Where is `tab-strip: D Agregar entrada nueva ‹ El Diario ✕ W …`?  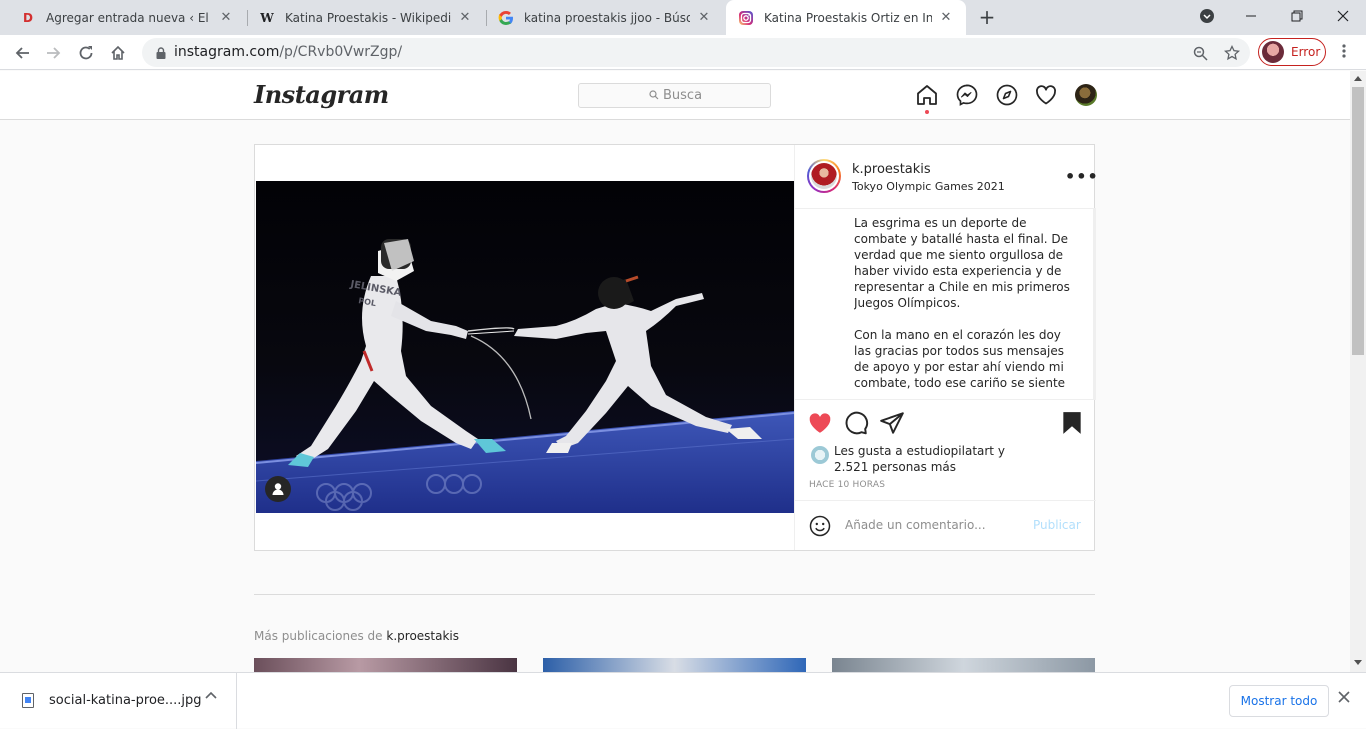
tab-strip: D Agregar entrada nueva ‹ El Diario ✕ W … is located at coordinates (683, 17).